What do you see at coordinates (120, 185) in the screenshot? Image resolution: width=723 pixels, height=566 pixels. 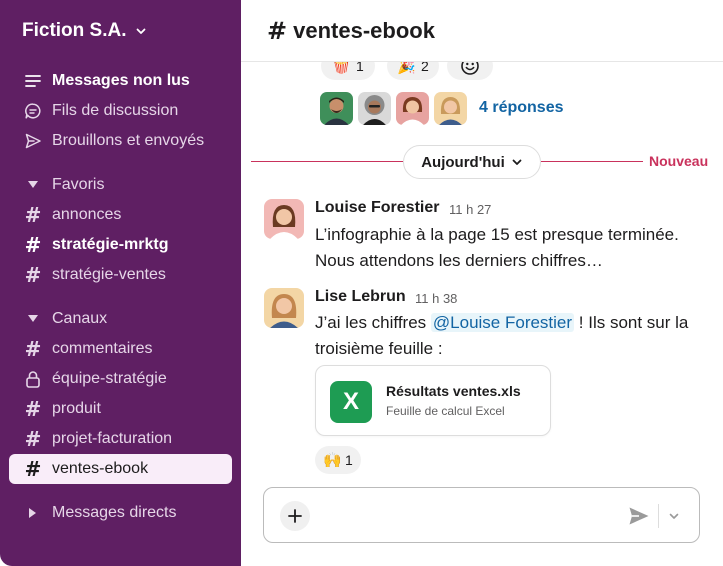 I see `section-favorites-toggle: Favoris` at bounding box center [120, 185].